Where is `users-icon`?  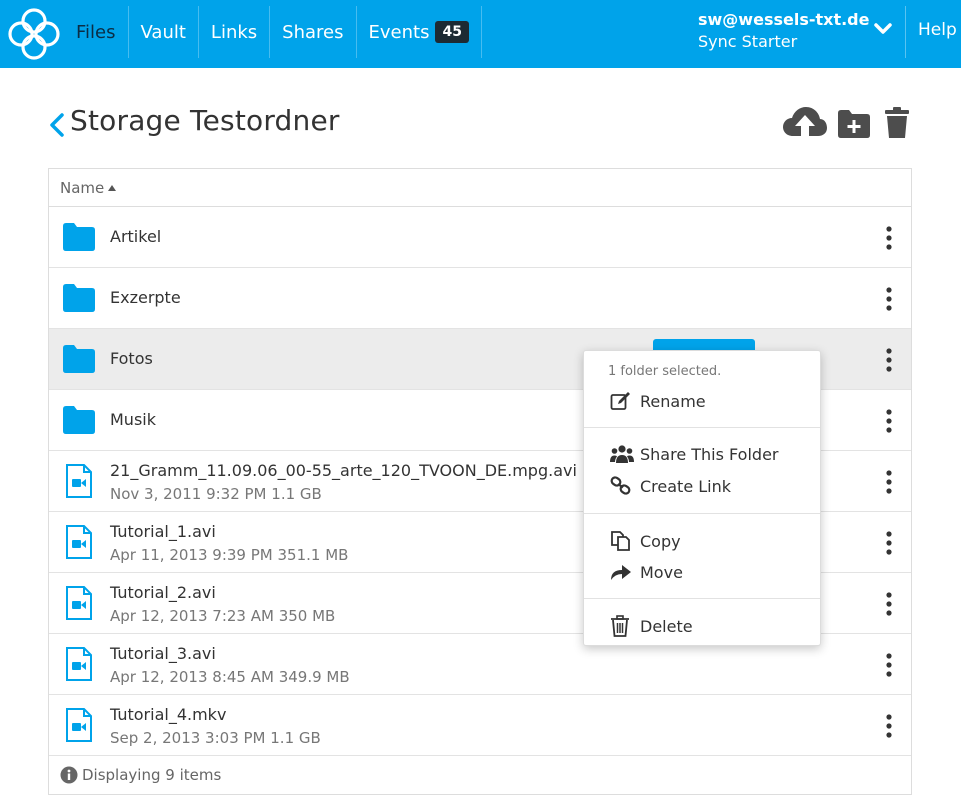 users-icon is located at coordinates (622, 454).